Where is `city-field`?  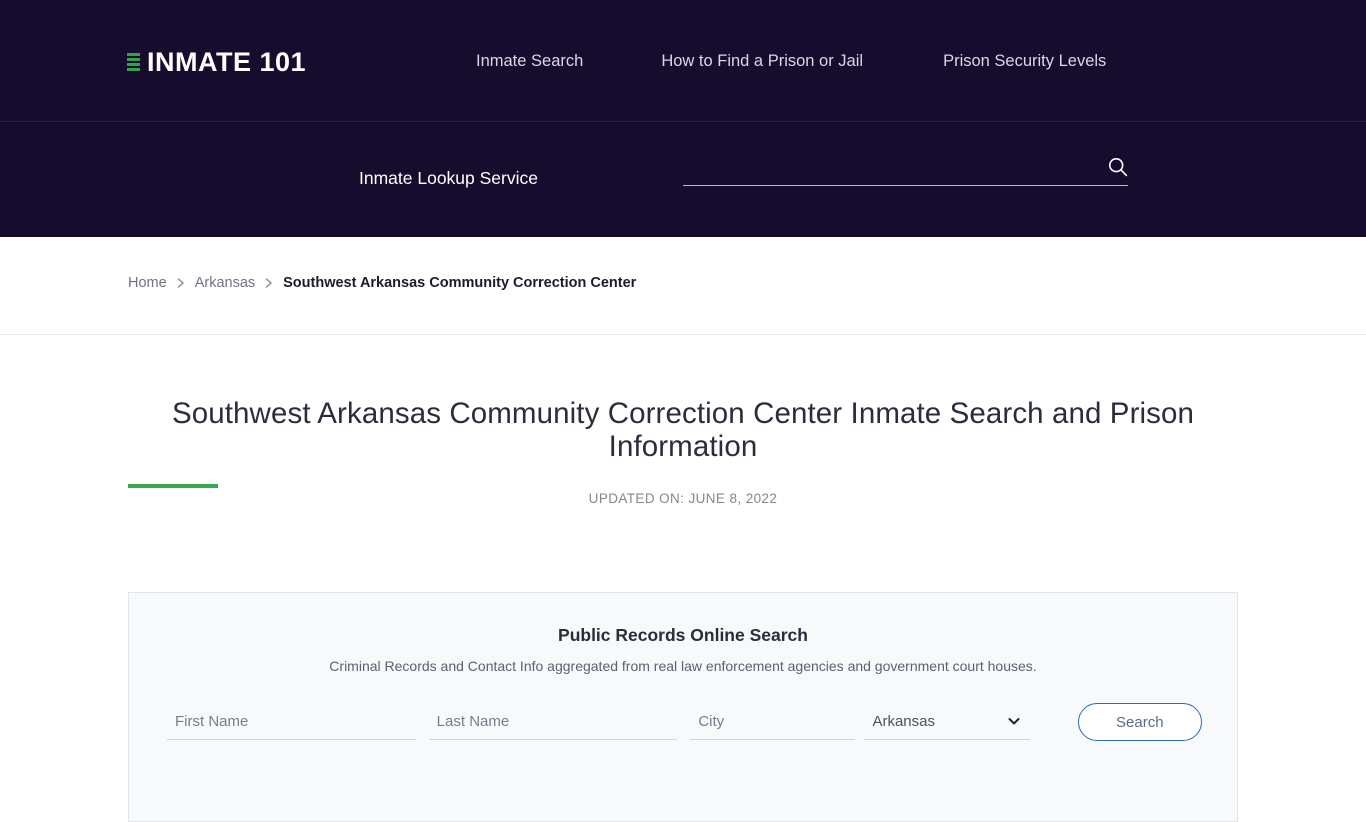 city-field is located at coordinates (773, 722).